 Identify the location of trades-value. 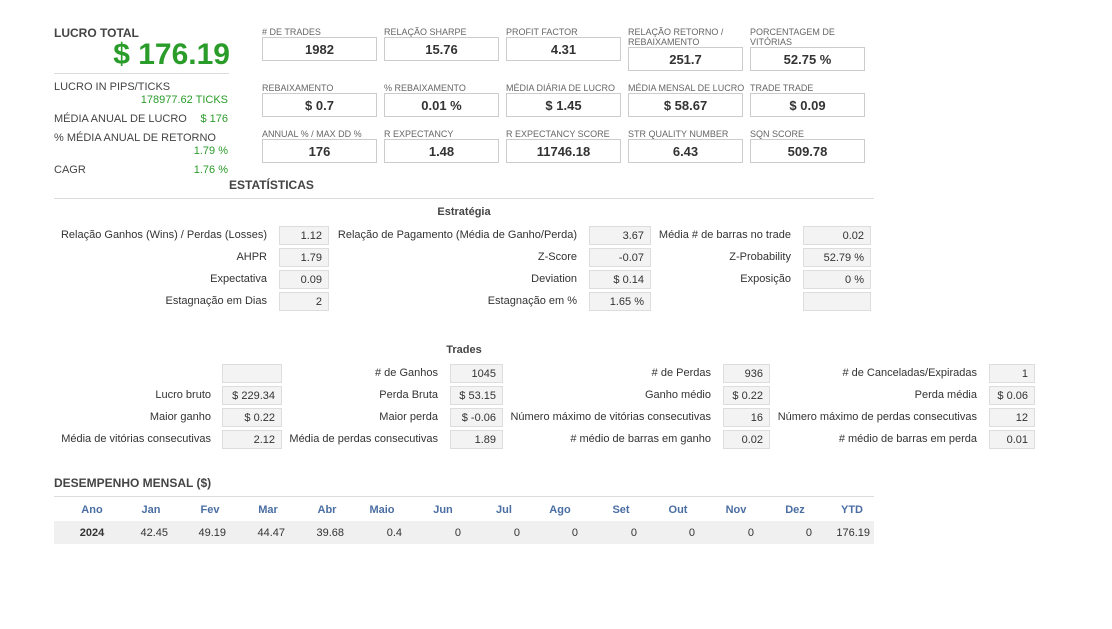
(252, 373).